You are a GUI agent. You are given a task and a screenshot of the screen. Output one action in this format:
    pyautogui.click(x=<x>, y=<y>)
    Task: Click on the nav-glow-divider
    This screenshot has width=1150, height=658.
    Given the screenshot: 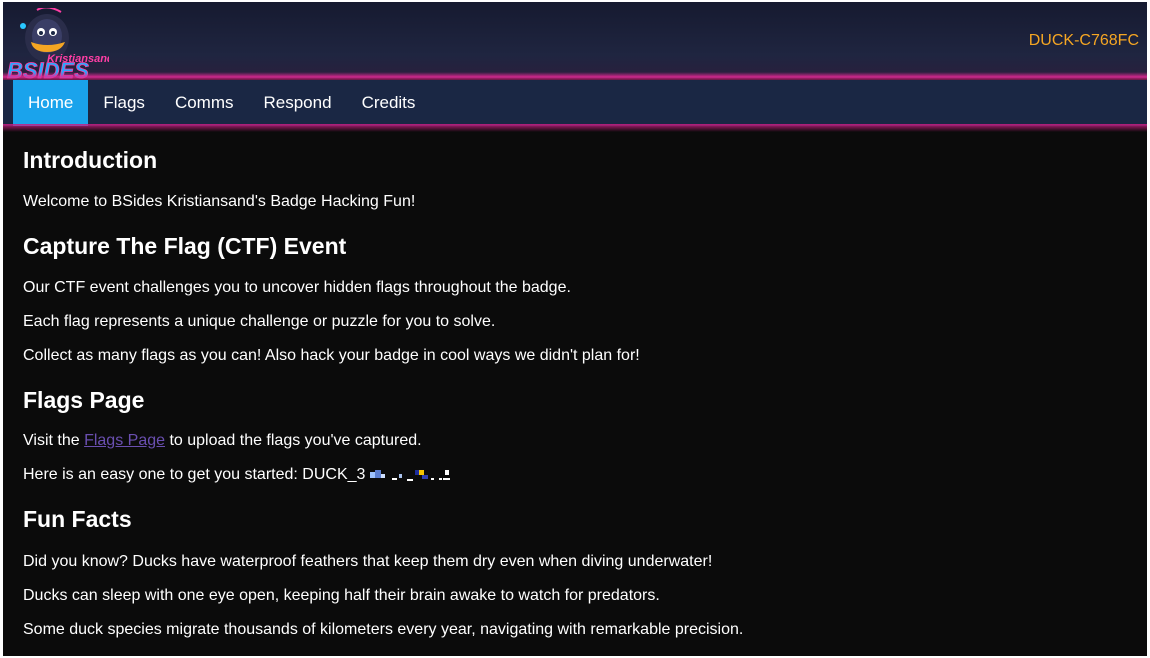 What is the action you would take?
    pyautogui.click(x=575, y=128)
    